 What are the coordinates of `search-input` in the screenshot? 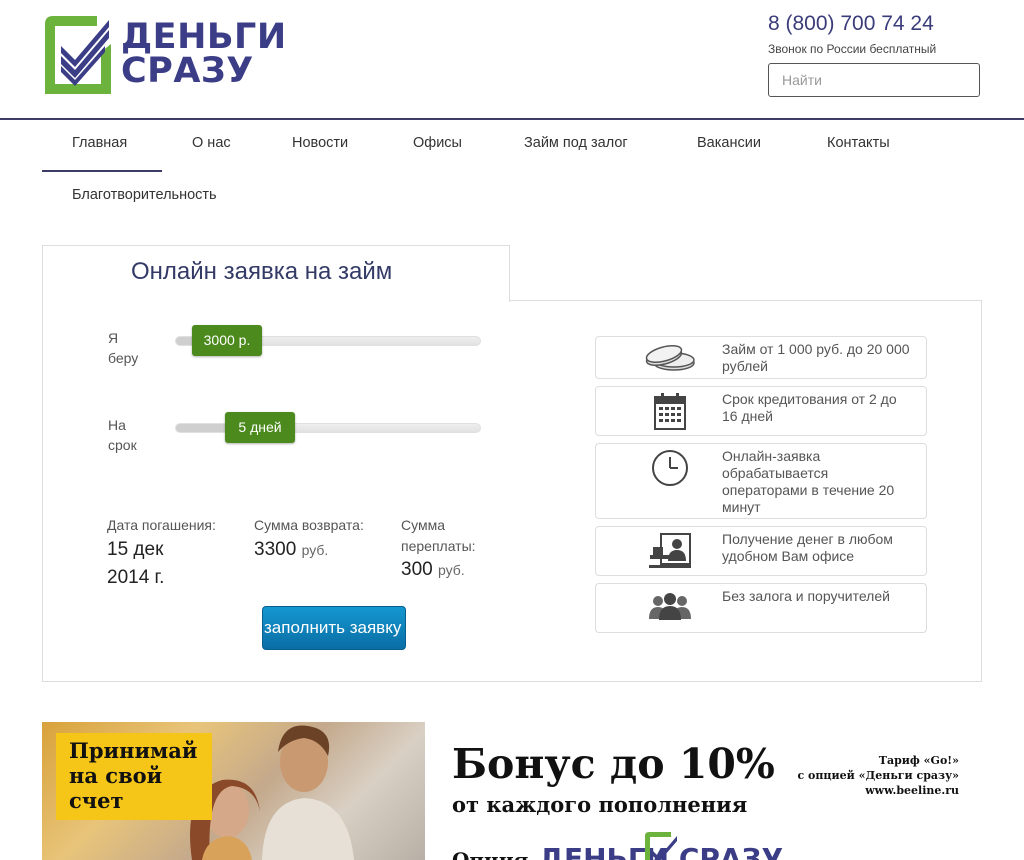 It's located at (874, 80).